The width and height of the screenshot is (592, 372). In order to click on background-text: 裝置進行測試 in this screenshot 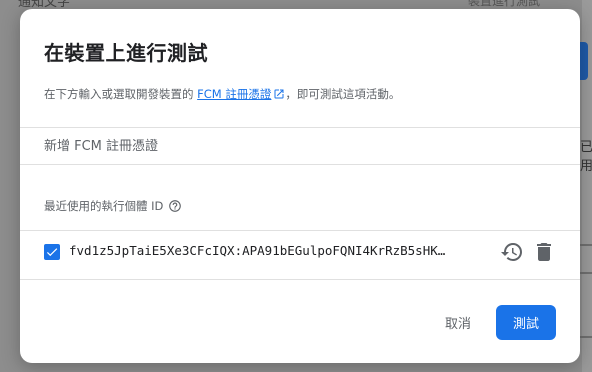, I will do `click(504, 4)`.